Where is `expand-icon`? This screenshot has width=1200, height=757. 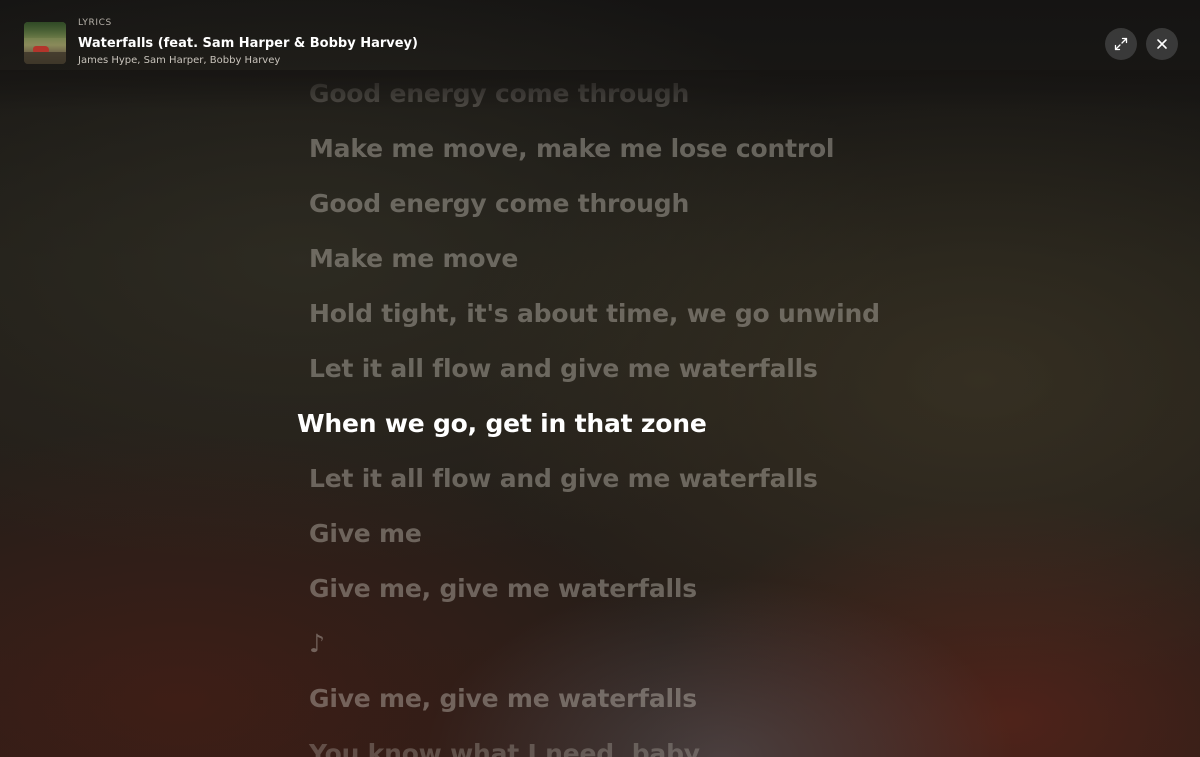
expand-icon is located at coordinates (1121, 44).